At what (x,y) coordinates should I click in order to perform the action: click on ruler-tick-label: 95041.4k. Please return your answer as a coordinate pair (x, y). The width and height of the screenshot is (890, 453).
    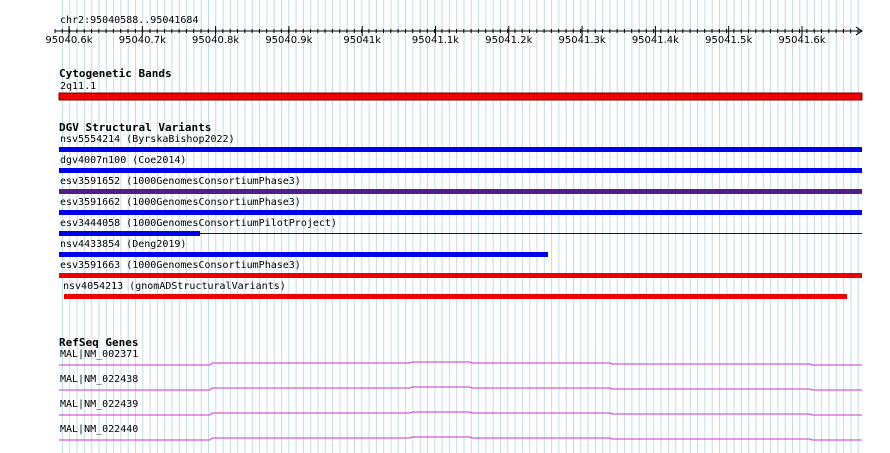
    Looking at the image, I should click on (655, 40).